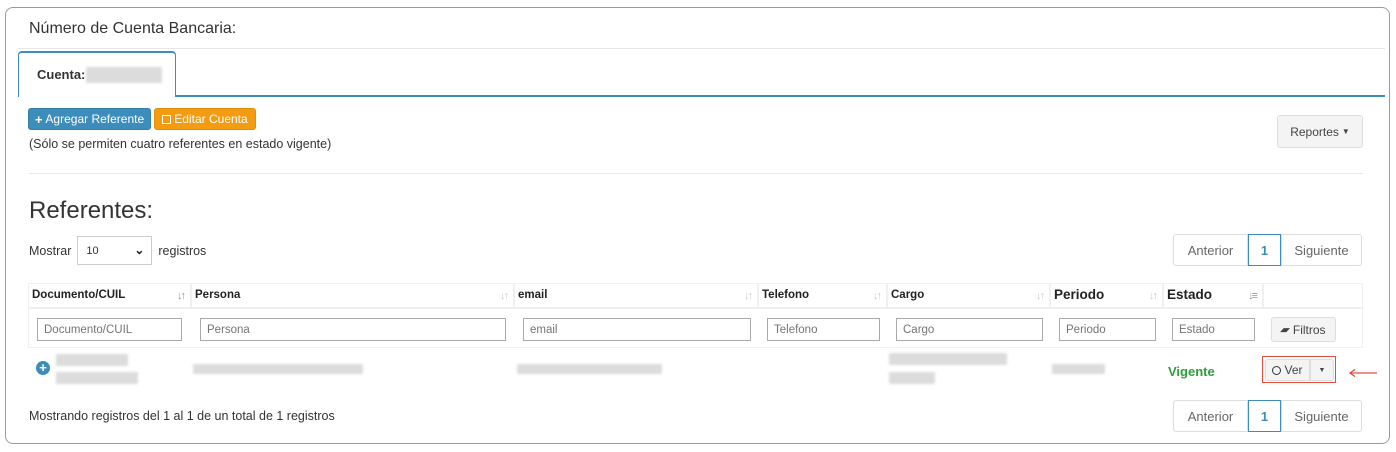  What do you see at coordinates (1313, 295) in the screenshot?
I see `column-header-actions` at bounding box center [1313, 295].